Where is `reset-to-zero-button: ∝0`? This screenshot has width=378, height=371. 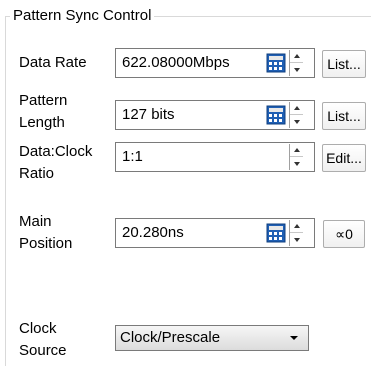 reset-to-zero-button: ∝0 is located at coordinates (344, 234).